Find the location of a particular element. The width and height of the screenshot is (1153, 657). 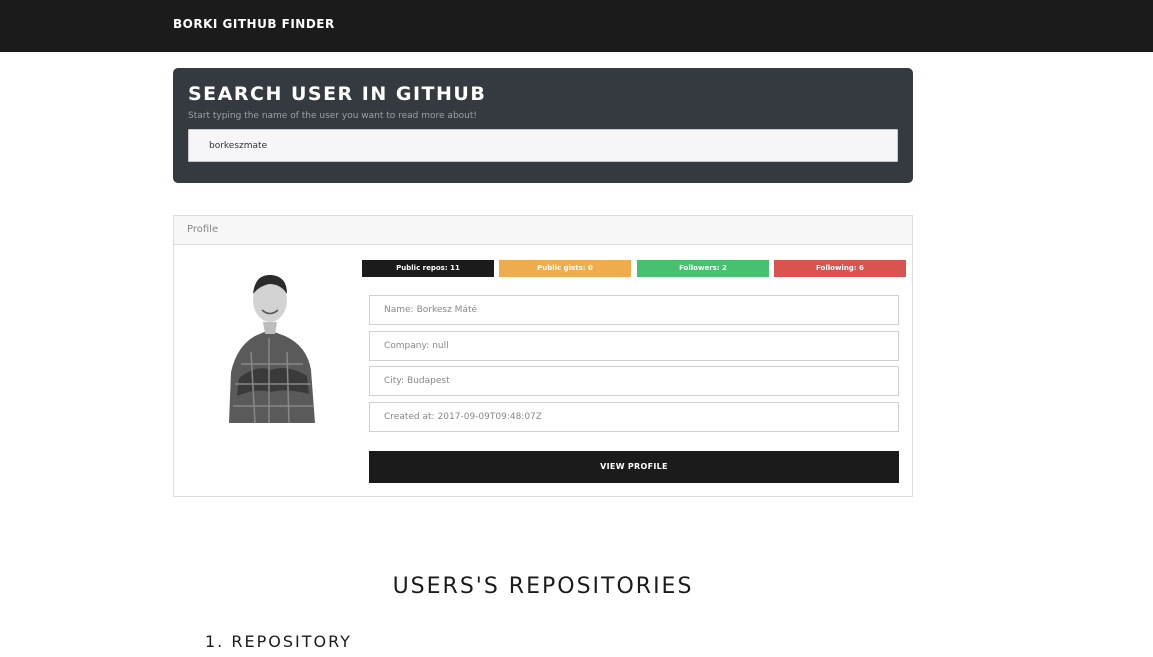

repositories-title: USERS'S REPOSITORIES is located at coordinates (543, 586).